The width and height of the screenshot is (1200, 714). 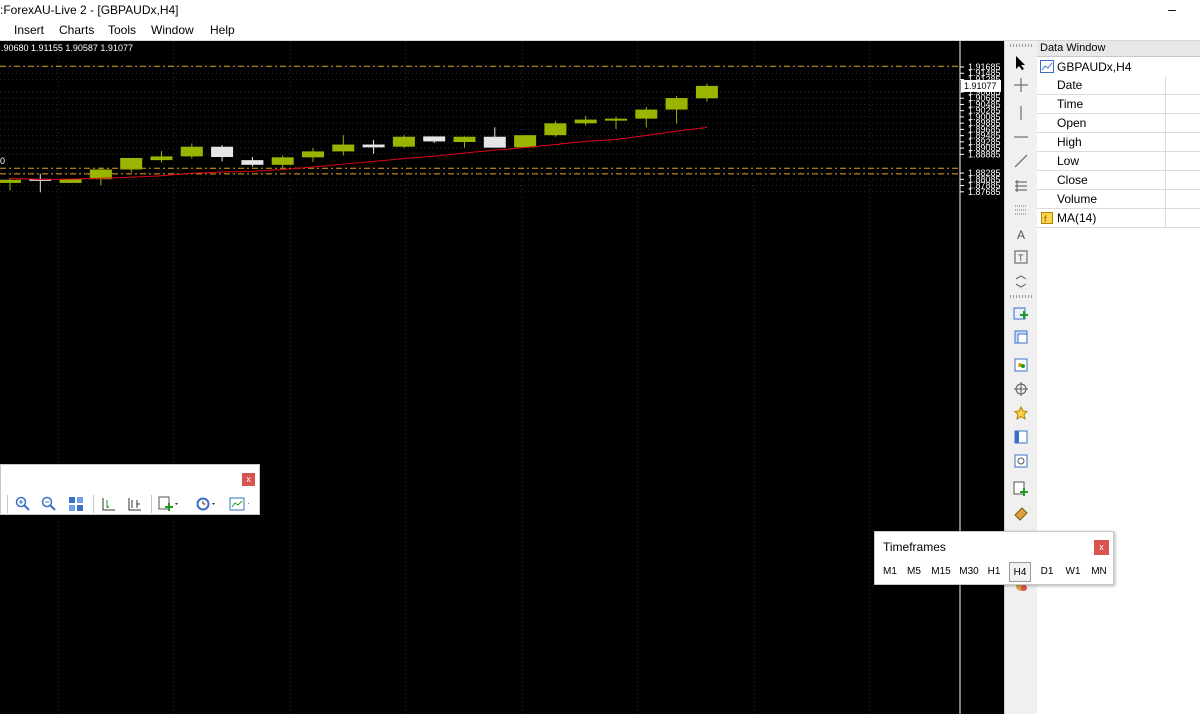 I want to click on data-row-date: Date, so click(x=1118, y=85).